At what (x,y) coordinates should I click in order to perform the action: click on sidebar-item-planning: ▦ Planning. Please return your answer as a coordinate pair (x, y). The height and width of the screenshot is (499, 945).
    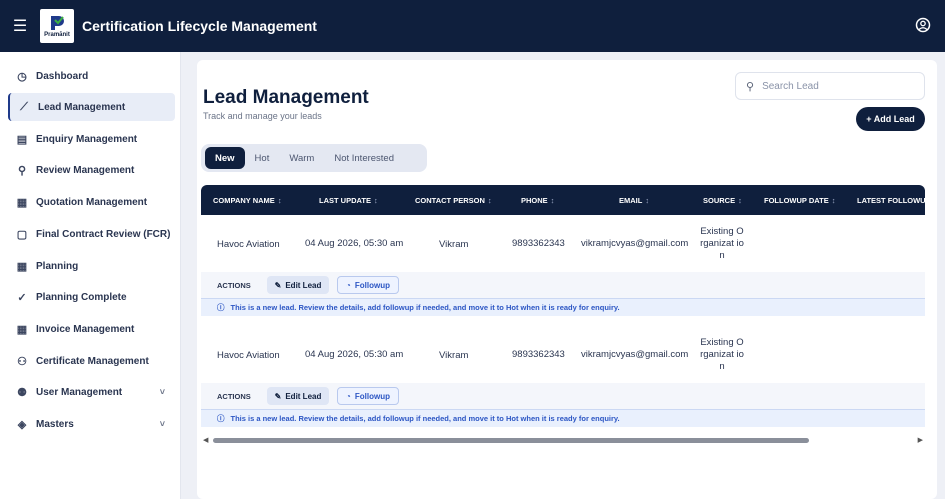
    Looking at the image, I should click on (91, 266).